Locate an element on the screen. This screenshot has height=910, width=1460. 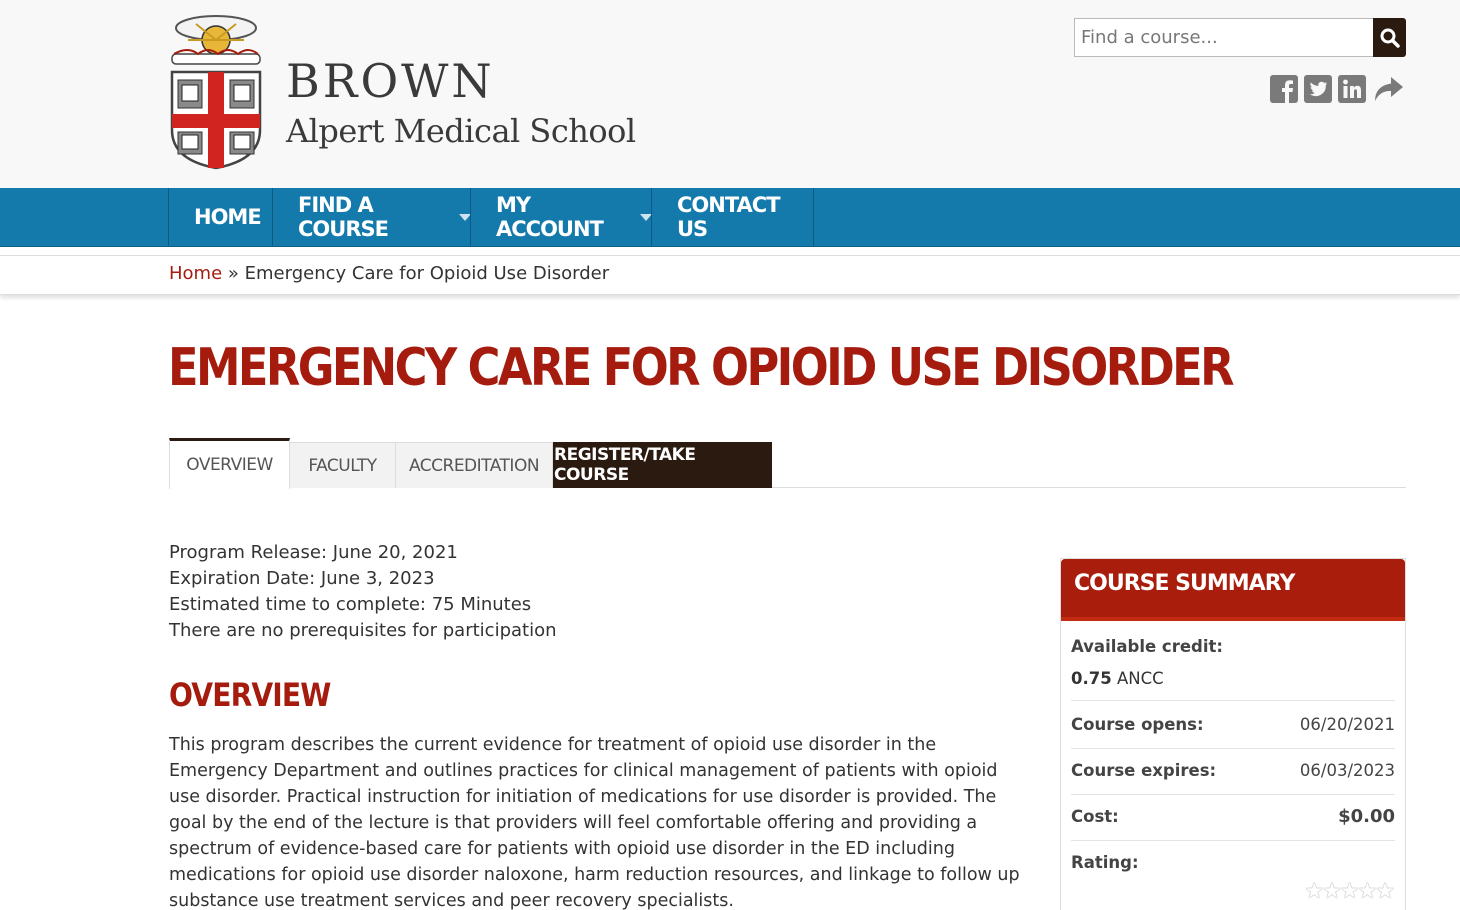
rating-stars: ★★★★★ is located at coordinates (1349, 891).